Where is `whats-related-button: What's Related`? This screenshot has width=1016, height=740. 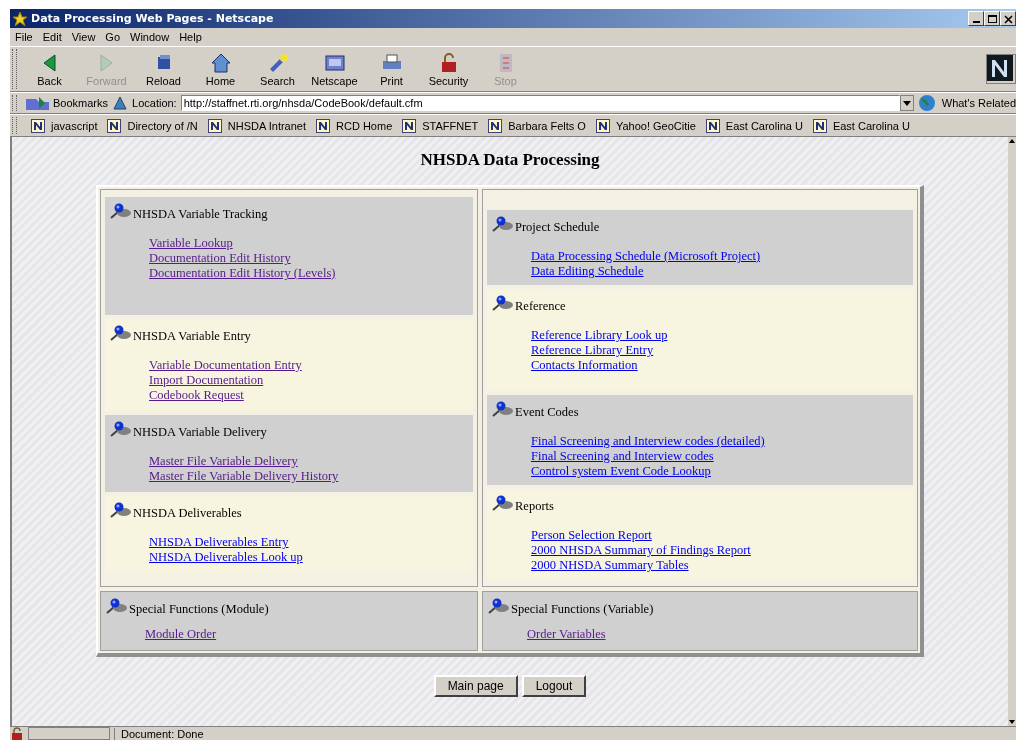
whats-related-button: What's Related is located at coordinates (966, 103).